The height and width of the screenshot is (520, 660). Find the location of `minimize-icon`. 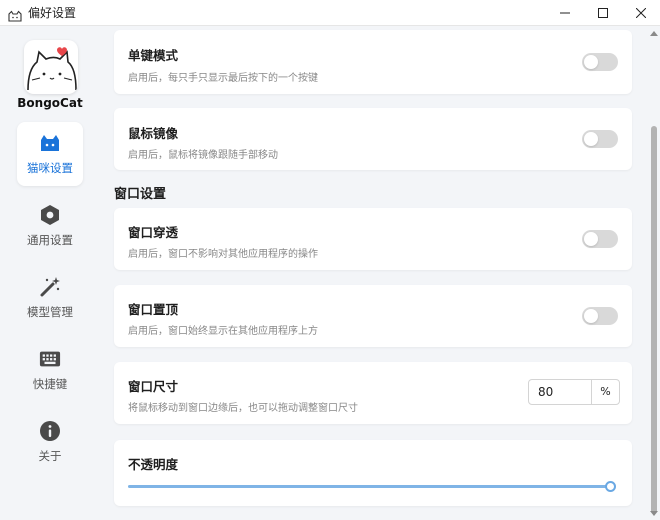

minimize-icon is located at coordinates (565, 13).